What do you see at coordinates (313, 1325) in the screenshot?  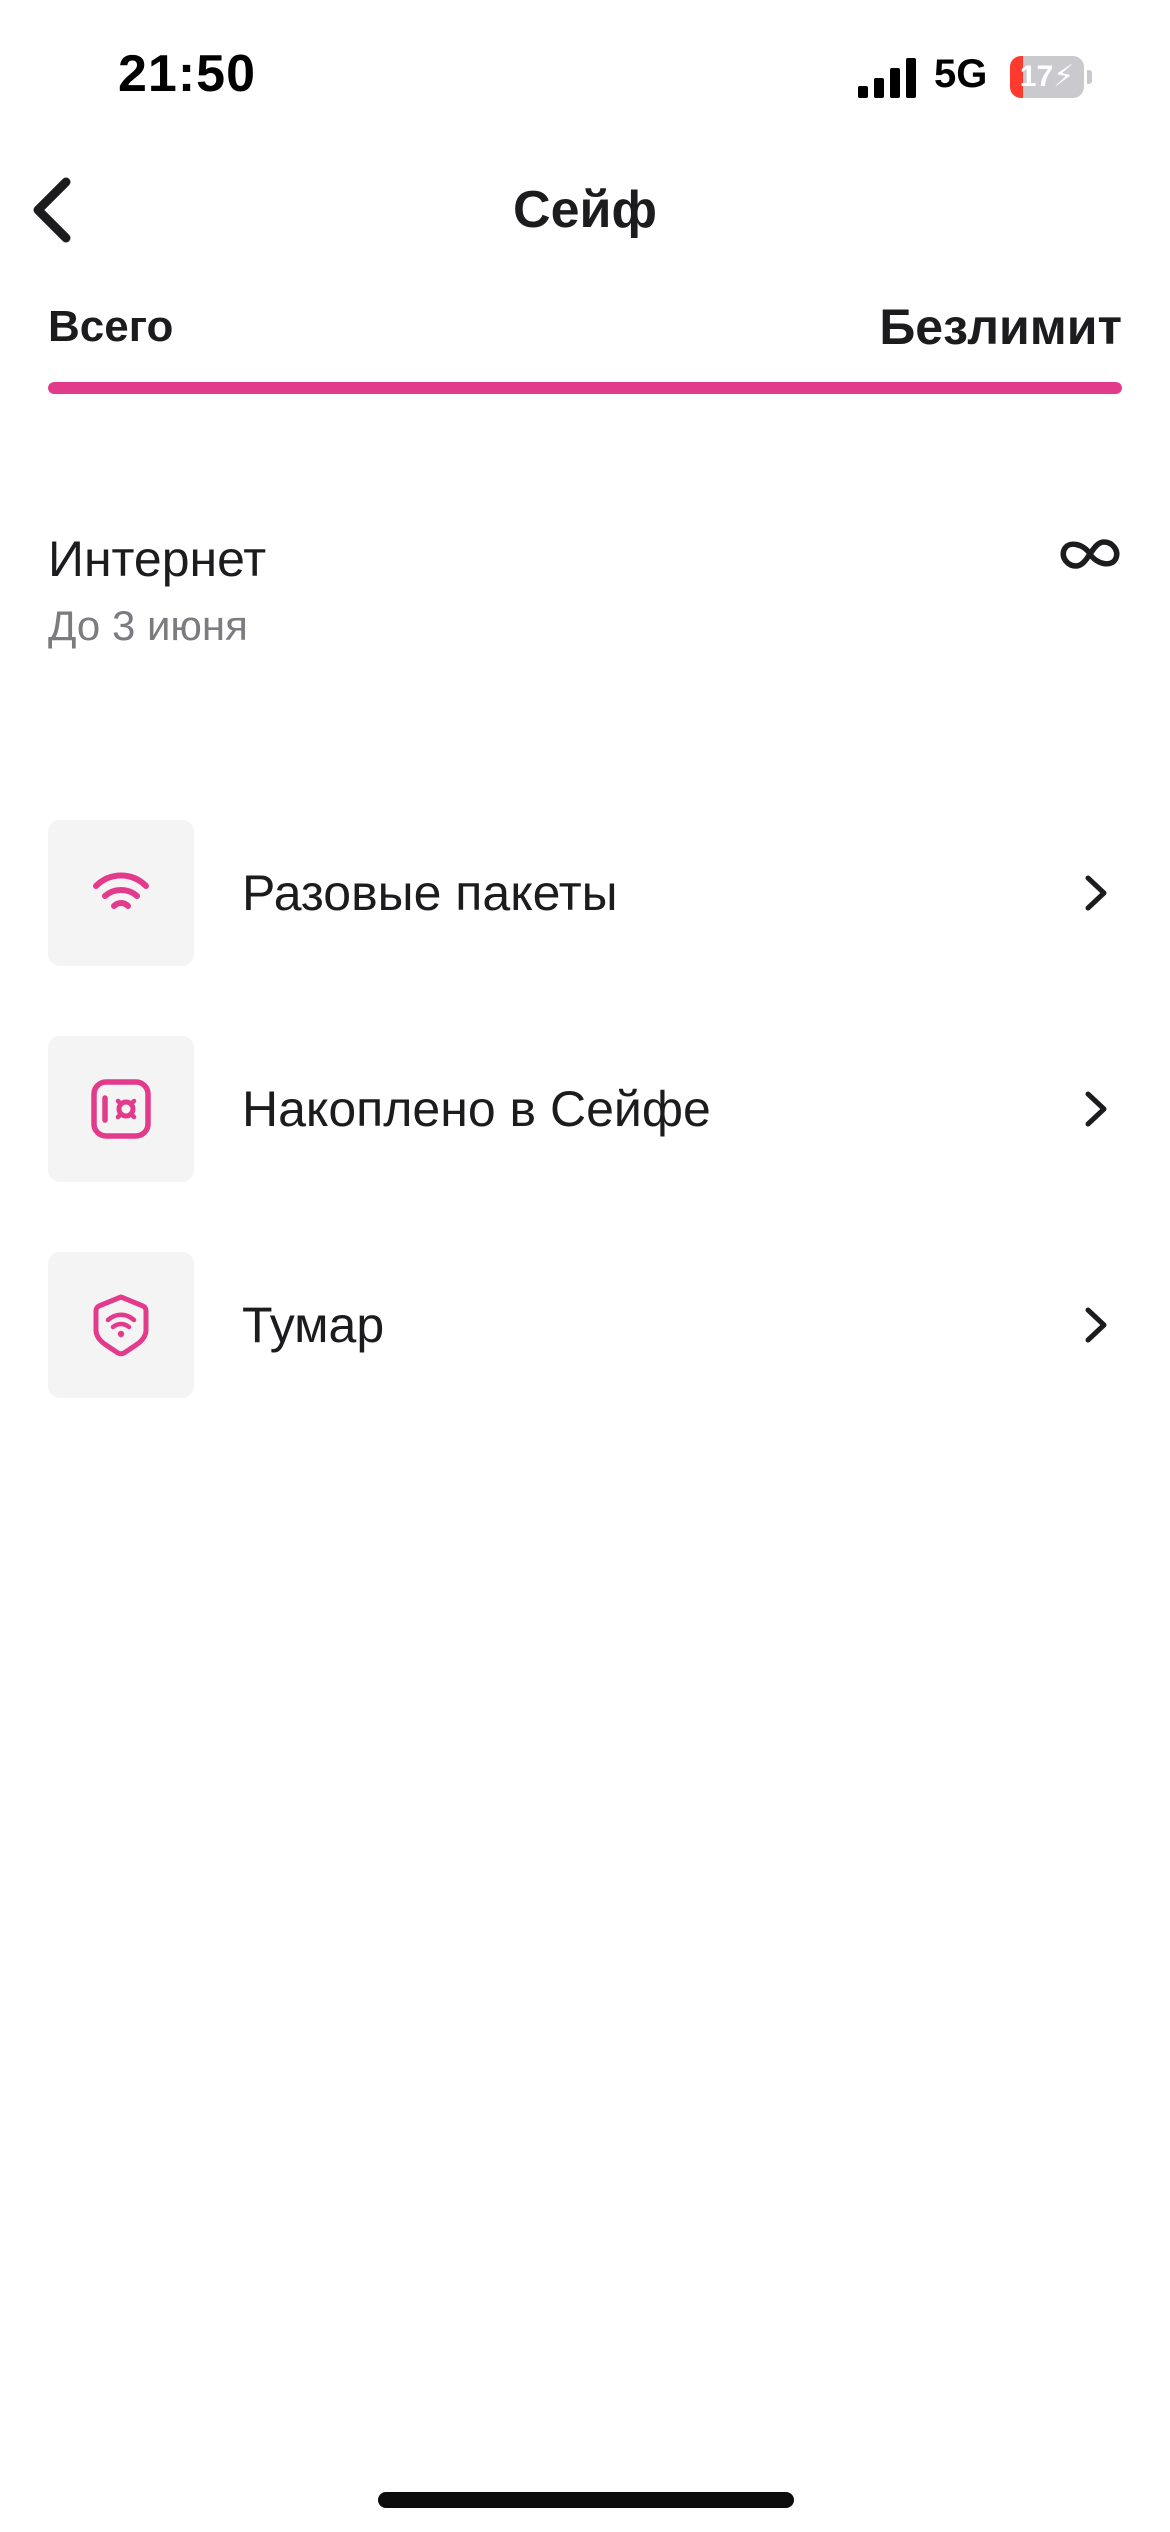 I see `menu-item-label: Тумар` at bounding box center [313, 1325].